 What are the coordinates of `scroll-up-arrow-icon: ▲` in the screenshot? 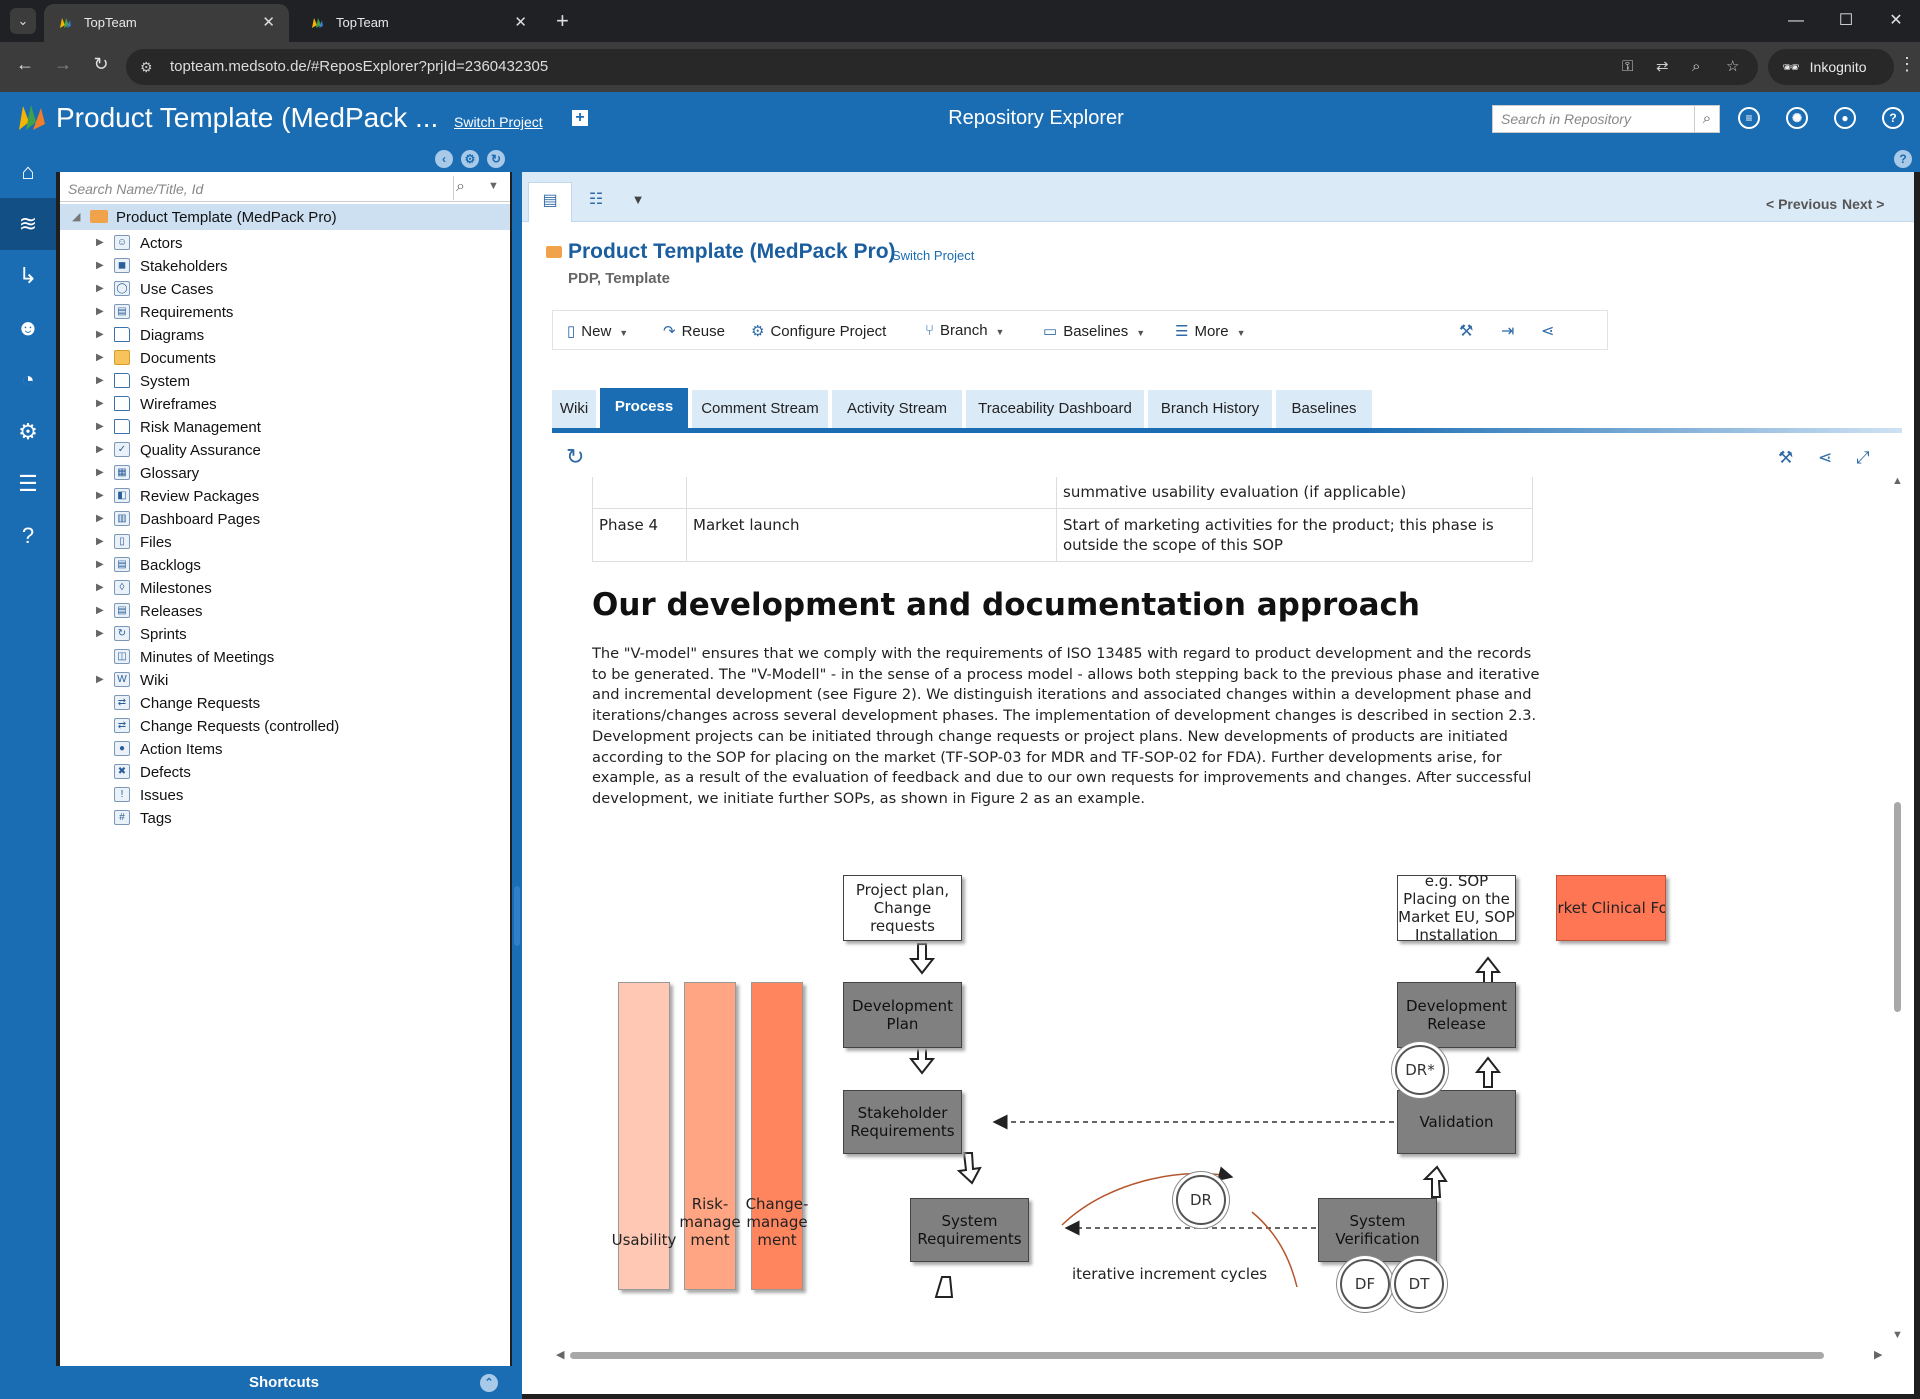 It's located at (1897, 481).